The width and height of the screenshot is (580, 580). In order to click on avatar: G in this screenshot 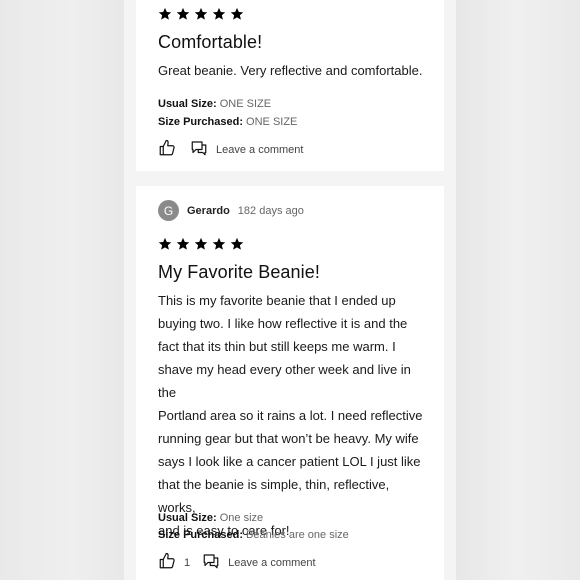, I will do `click(168, 210)`.